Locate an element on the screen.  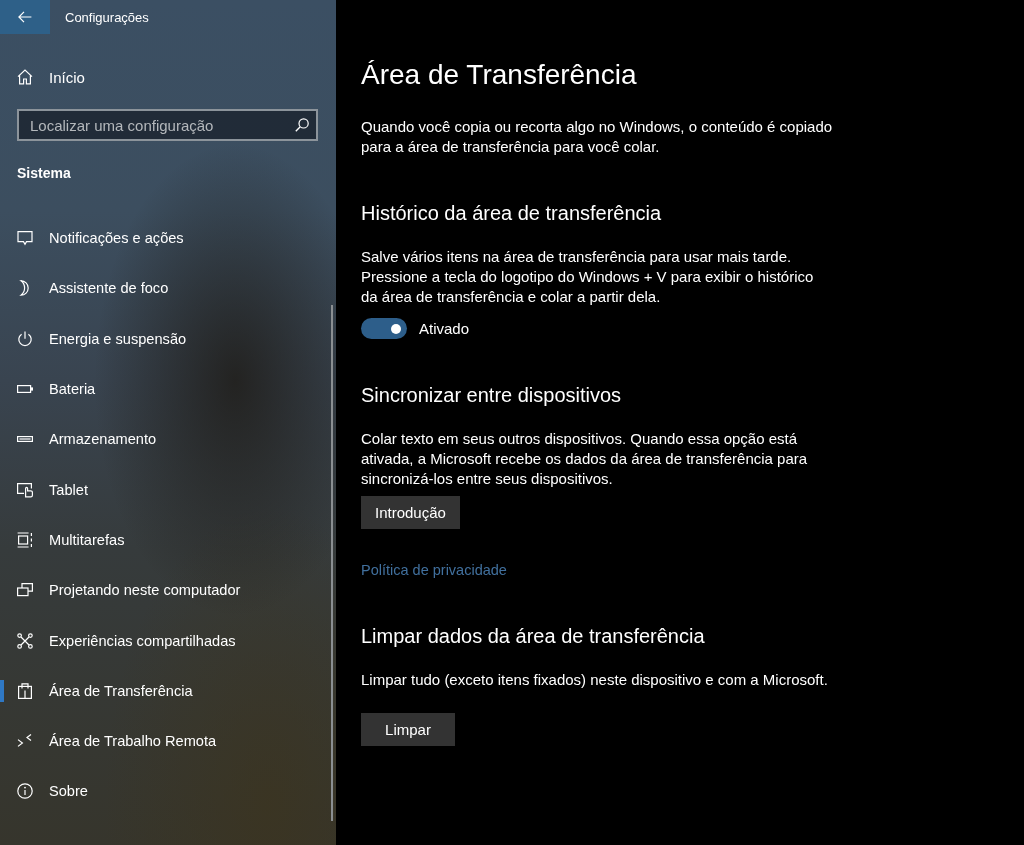
section-label: Sistema is located at coordinates (44, 173).